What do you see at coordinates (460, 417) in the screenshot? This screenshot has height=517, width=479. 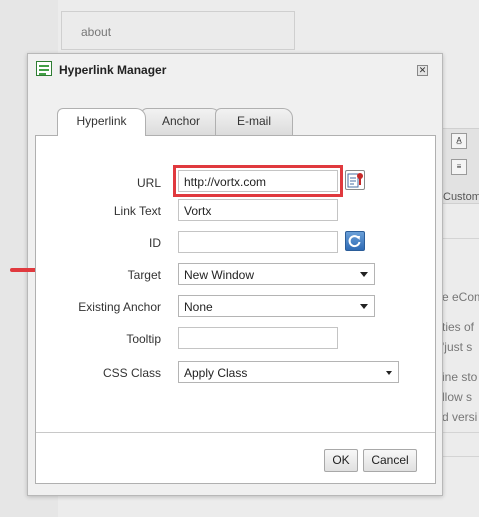 I see `bg-snippet: d versi` at bounding box center [460, 417].